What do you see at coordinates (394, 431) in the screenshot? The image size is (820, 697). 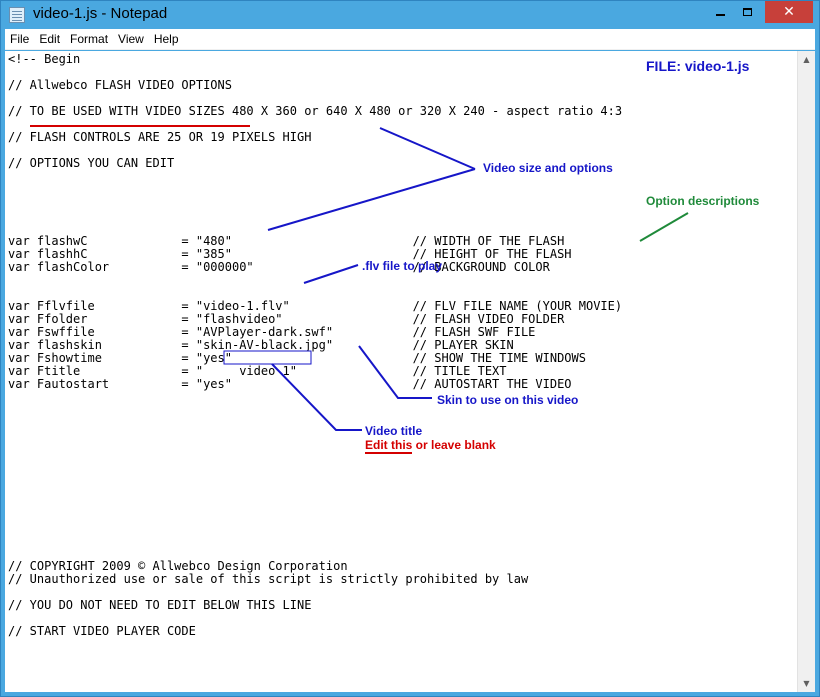 I see `video-title-label: Video title` at bounding box center [394, 431].